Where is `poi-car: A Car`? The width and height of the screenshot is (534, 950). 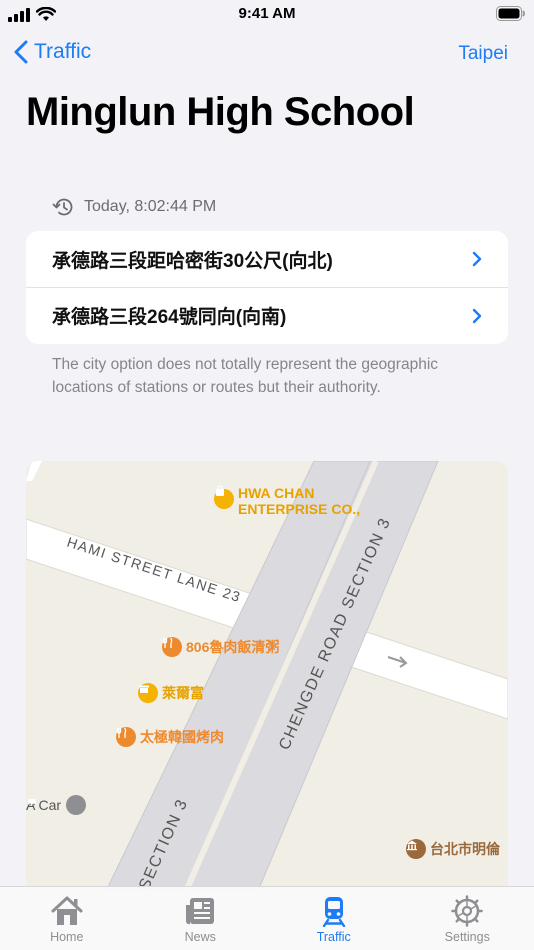 poi-car: A Car is located at coordinates (58, 805).